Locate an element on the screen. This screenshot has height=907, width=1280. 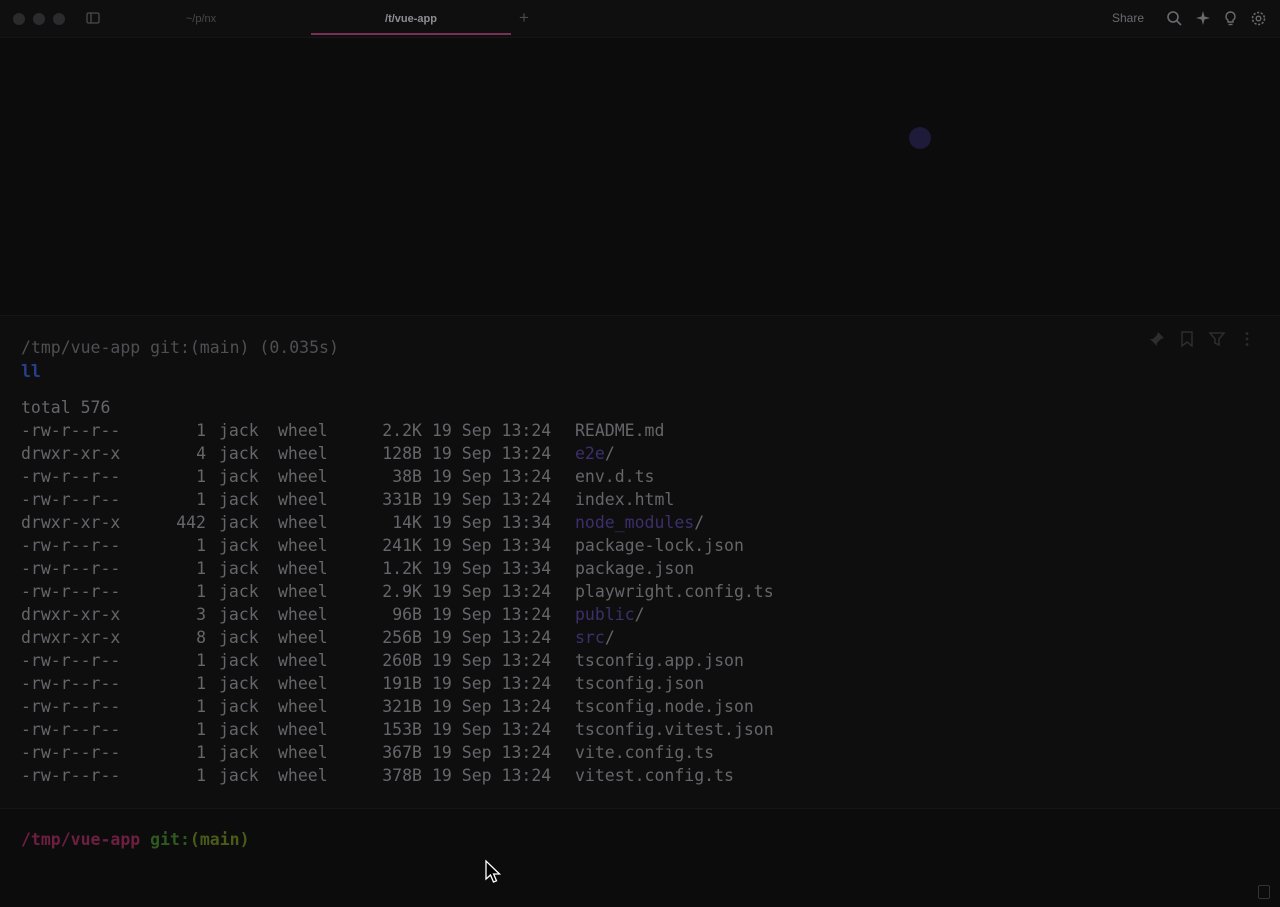
row-file-name: playwright.config.ts is located at coordinates (674, 591).